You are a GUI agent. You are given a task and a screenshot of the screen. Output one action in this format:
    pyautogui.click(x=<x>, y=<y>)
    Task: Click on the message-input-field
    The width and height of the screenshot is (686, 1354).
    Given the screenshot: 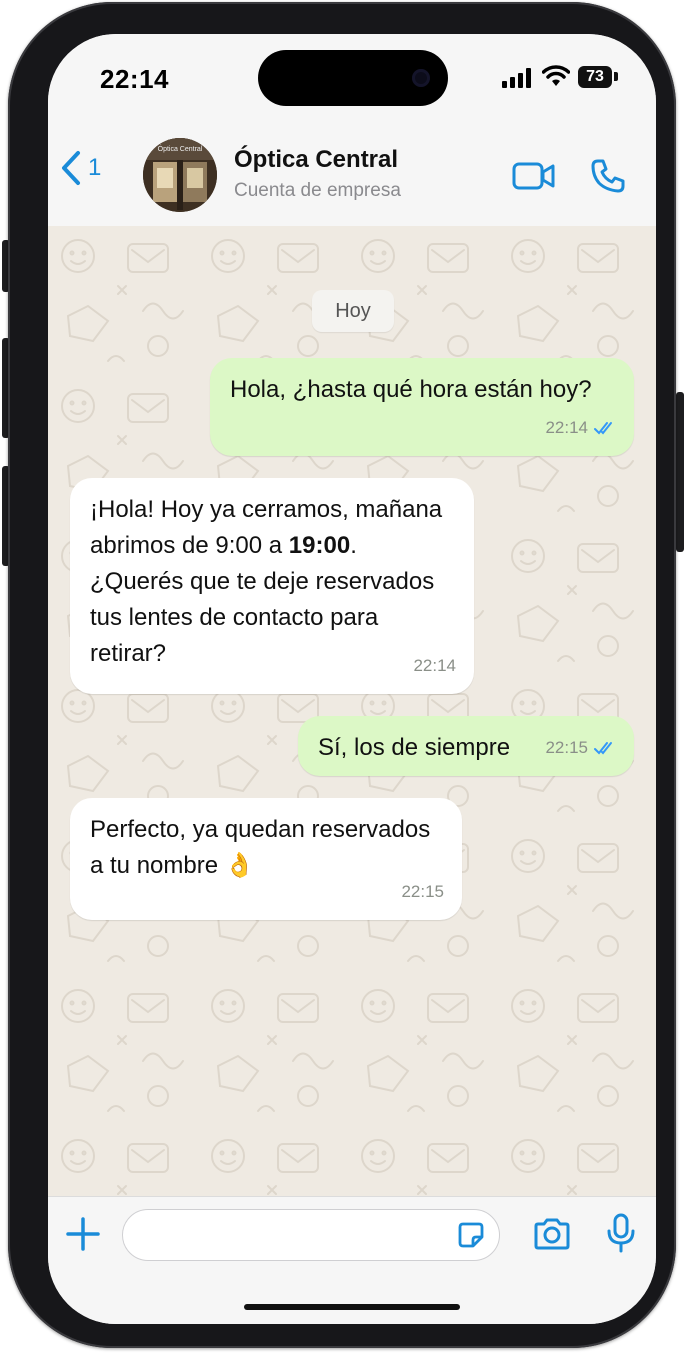 What is the action you would take?
    pyautogui.click(x=311, y=1235)
    